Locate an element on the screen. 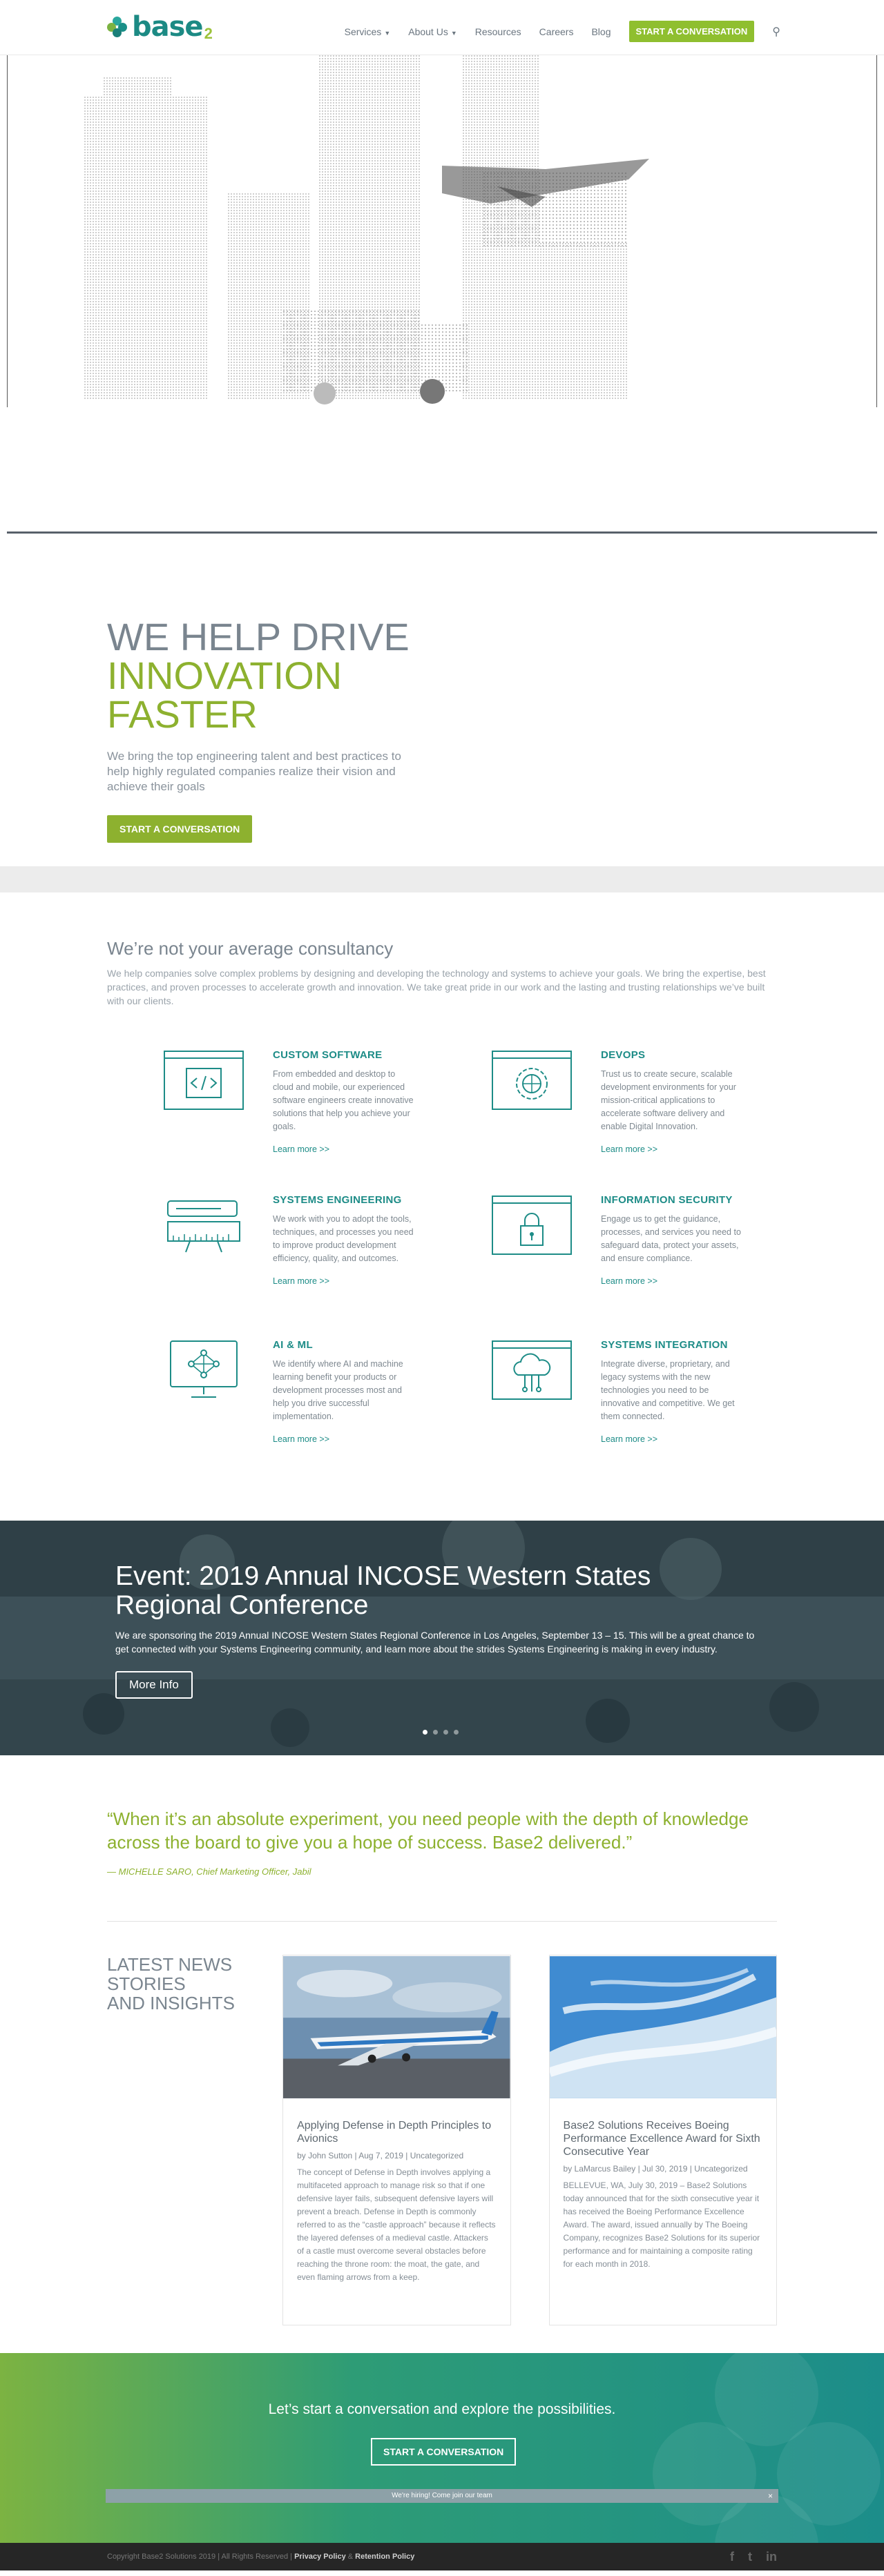 Image resolution: width=884 pixels, height=2576 pixels. nav-item-blog: Blog is located at coordinates (601, 31).